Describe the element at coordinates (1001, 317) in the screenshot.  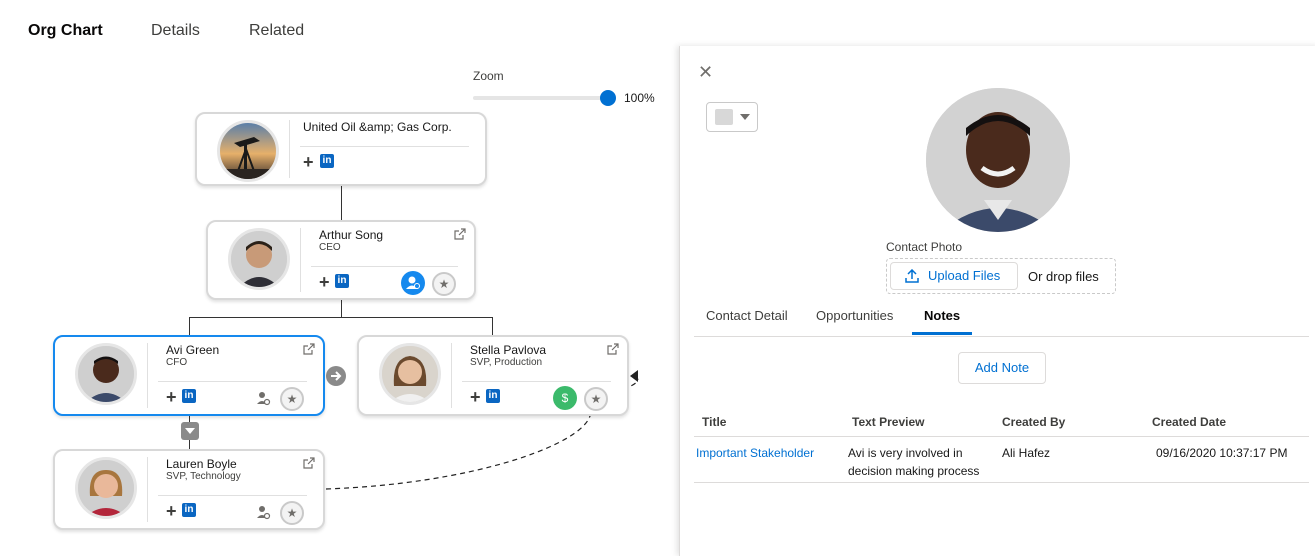
I see `contact-sub-tabs: Contact Detail Opportunities Notes` at that location.